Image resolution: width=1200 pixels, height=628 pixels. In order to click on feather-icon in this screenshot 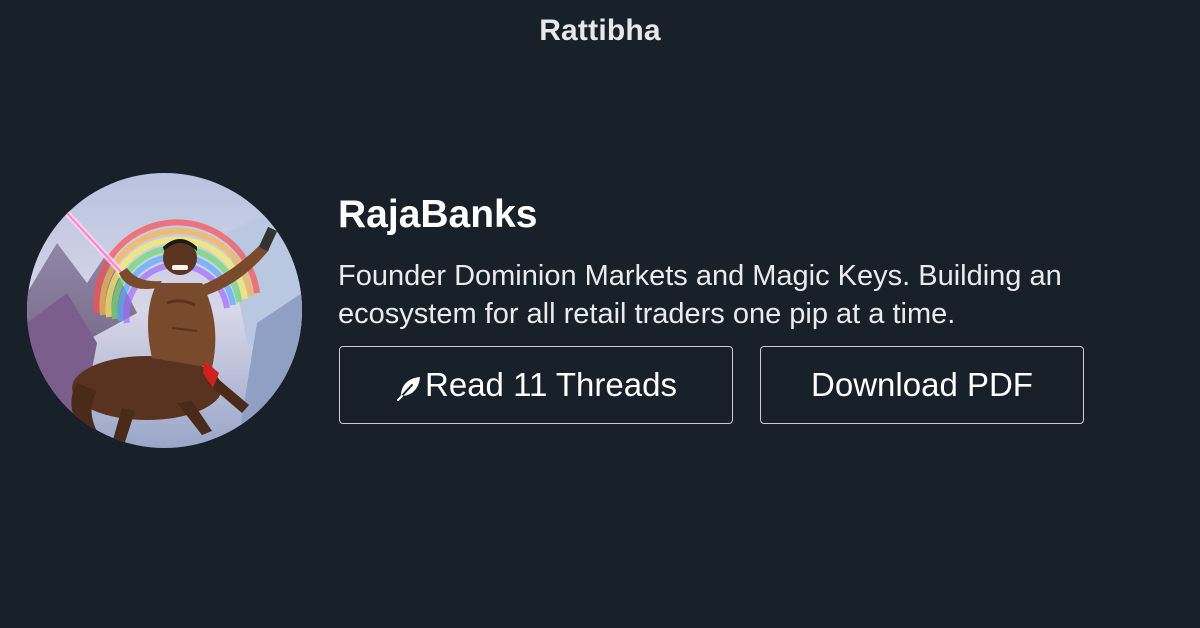, I will do `click(409, 388)`.